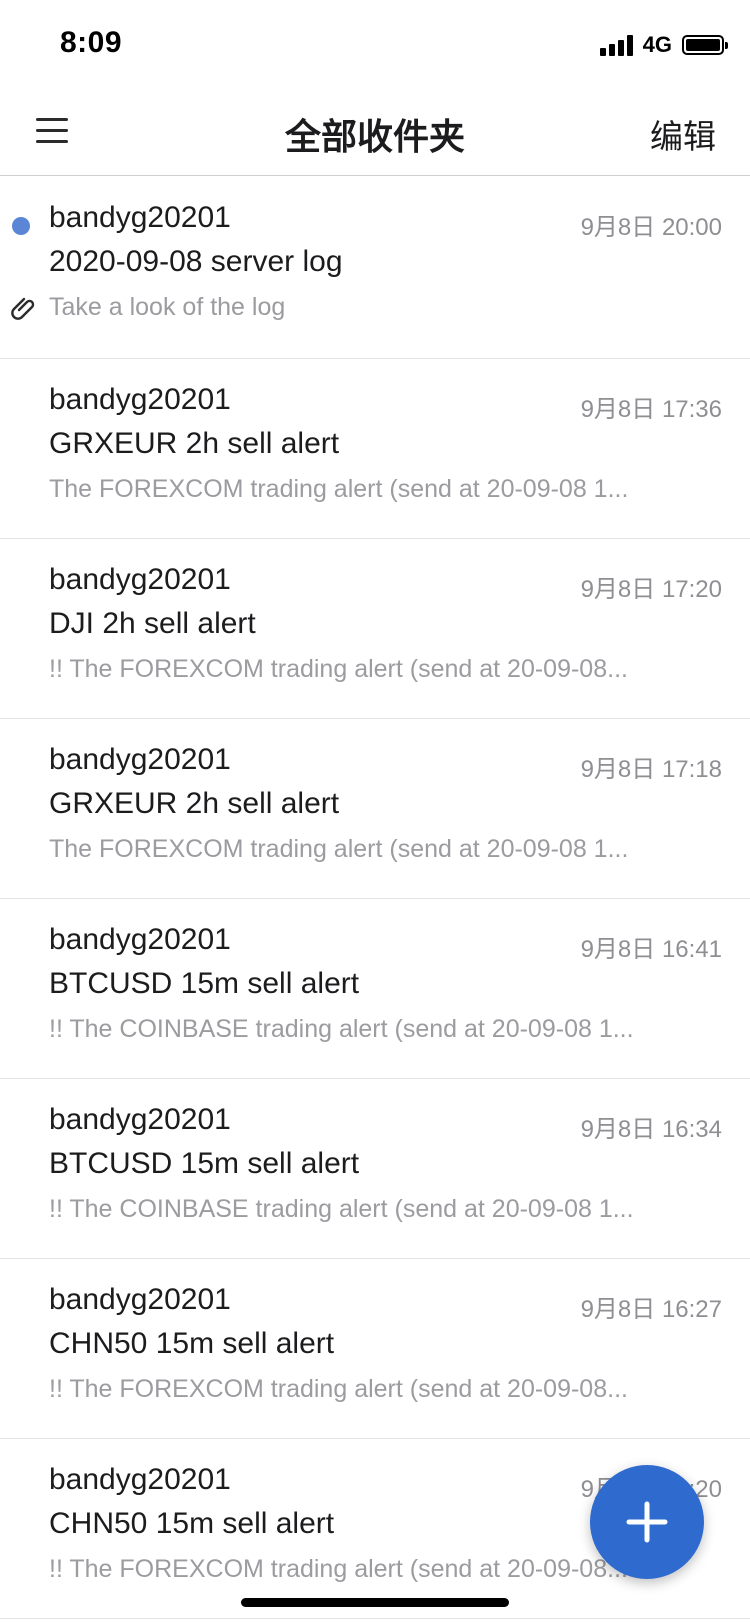 The image size is (750, 1624). I want to click on nav-bar: 全部收件夹 编辑, so click(375, 133).